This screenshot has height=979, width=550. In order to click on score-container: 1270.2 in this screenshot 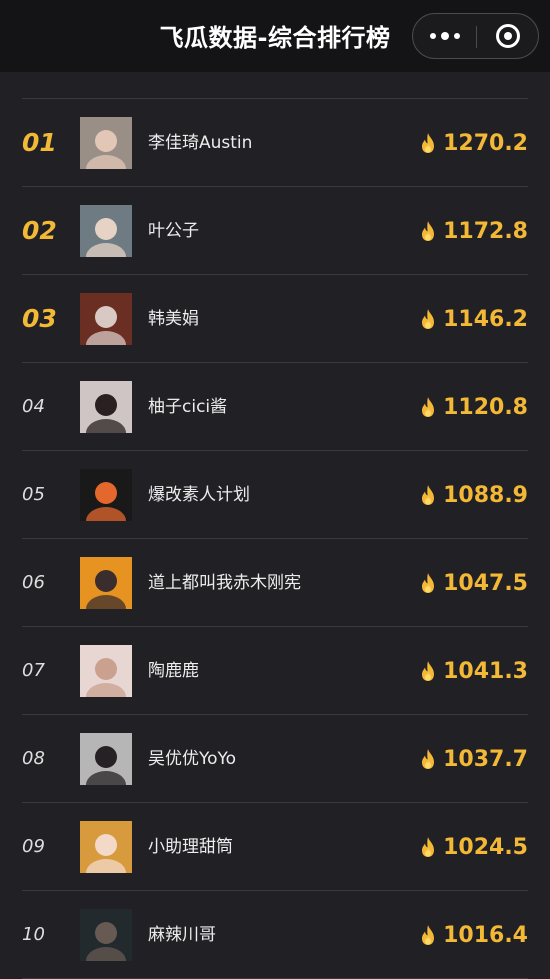, I will do `click(473, 143)`.